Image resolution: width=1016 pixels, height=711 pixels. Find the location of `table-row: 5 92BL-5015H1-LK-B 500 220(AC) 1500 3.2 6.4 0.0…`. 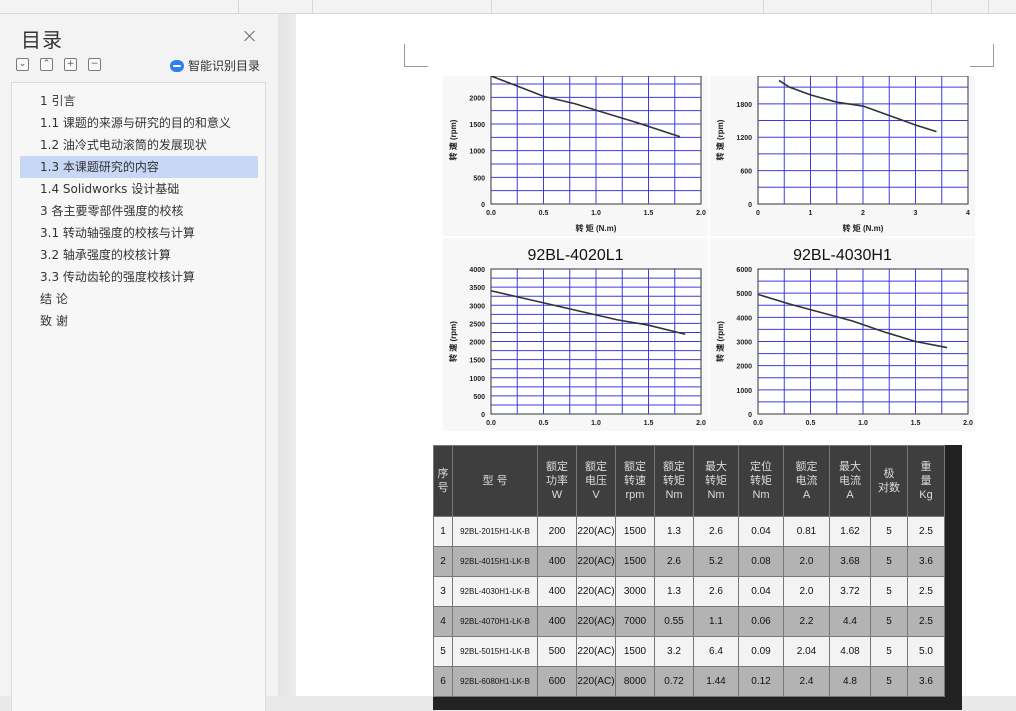

table-row: 5 92BL-5015H1-LK-B 500 220(AC) 1500 3.2 6.4 0.0… is located at coordinates (689, 651).